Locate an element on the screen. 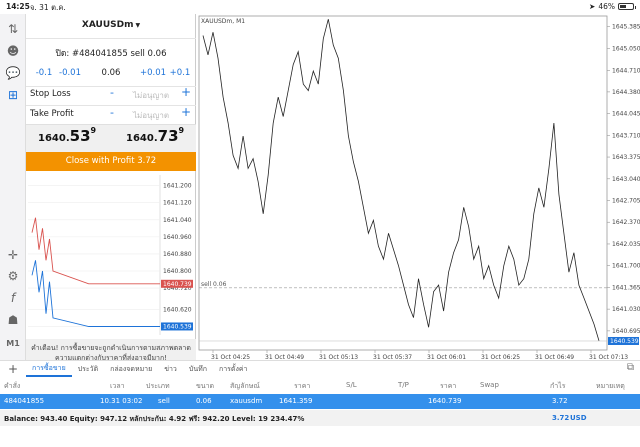  cell-volume: 0.06 is located at coordinates (204, 401).